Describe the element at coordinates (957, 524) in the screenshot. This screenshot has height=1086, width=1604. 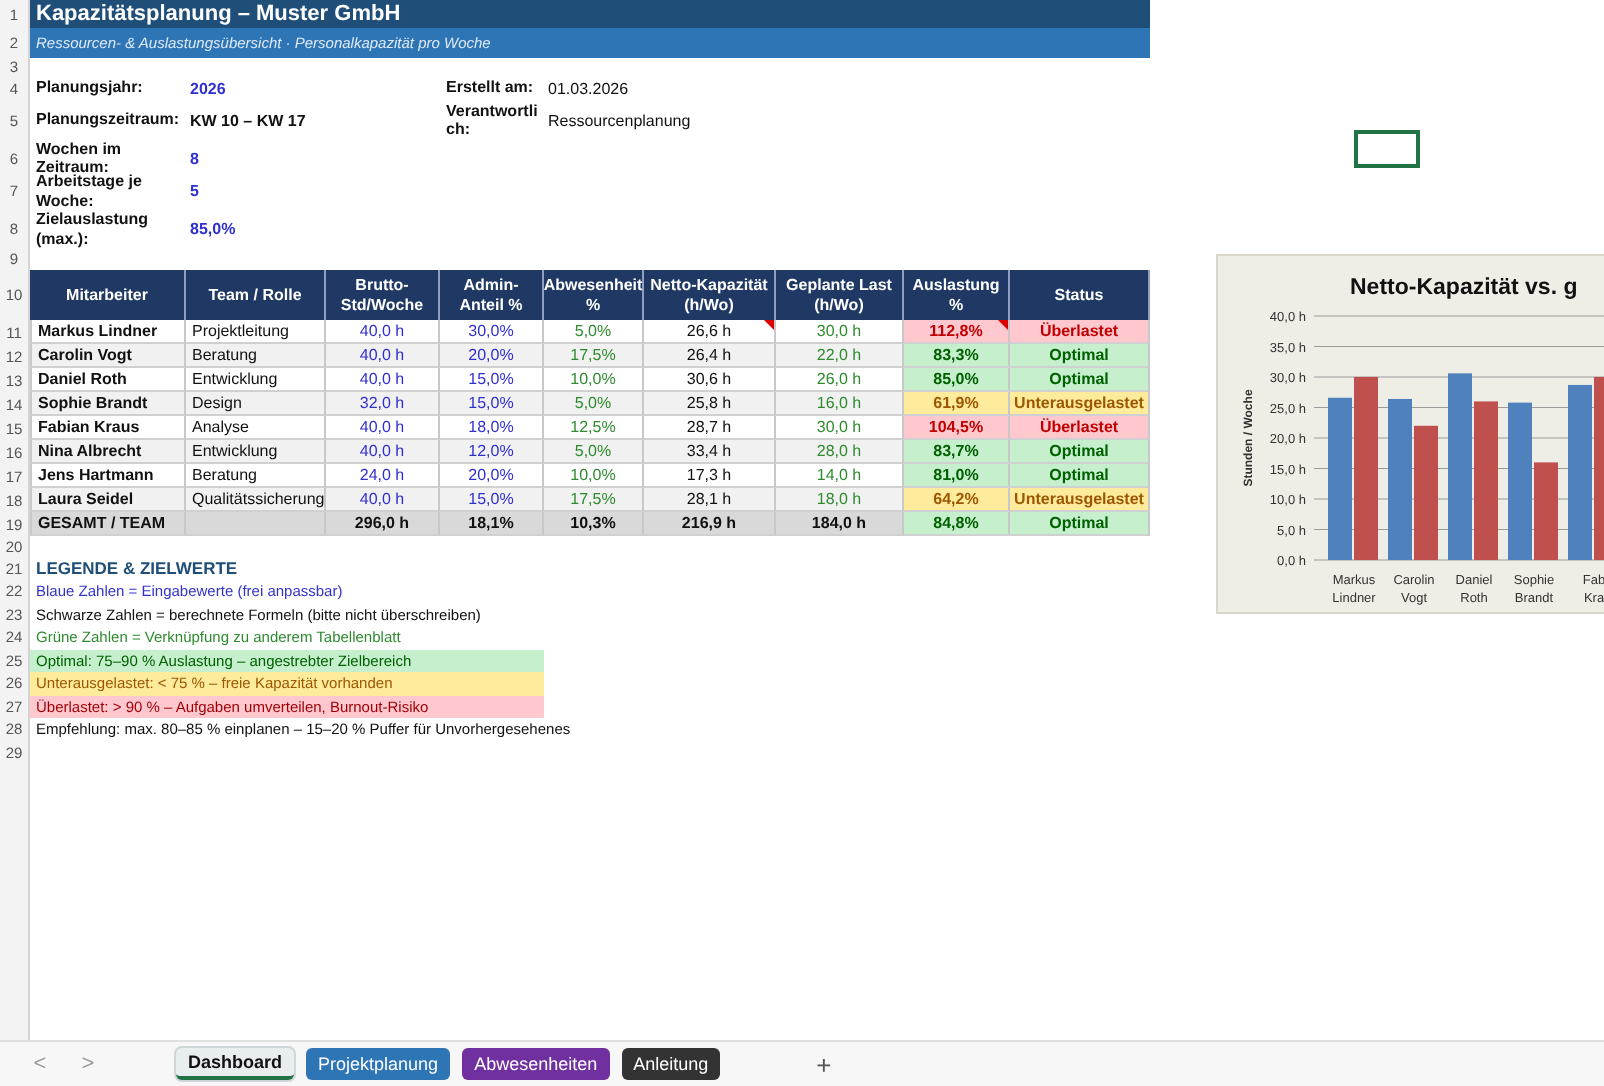
I see `table-cell: 84,8%` at that location.